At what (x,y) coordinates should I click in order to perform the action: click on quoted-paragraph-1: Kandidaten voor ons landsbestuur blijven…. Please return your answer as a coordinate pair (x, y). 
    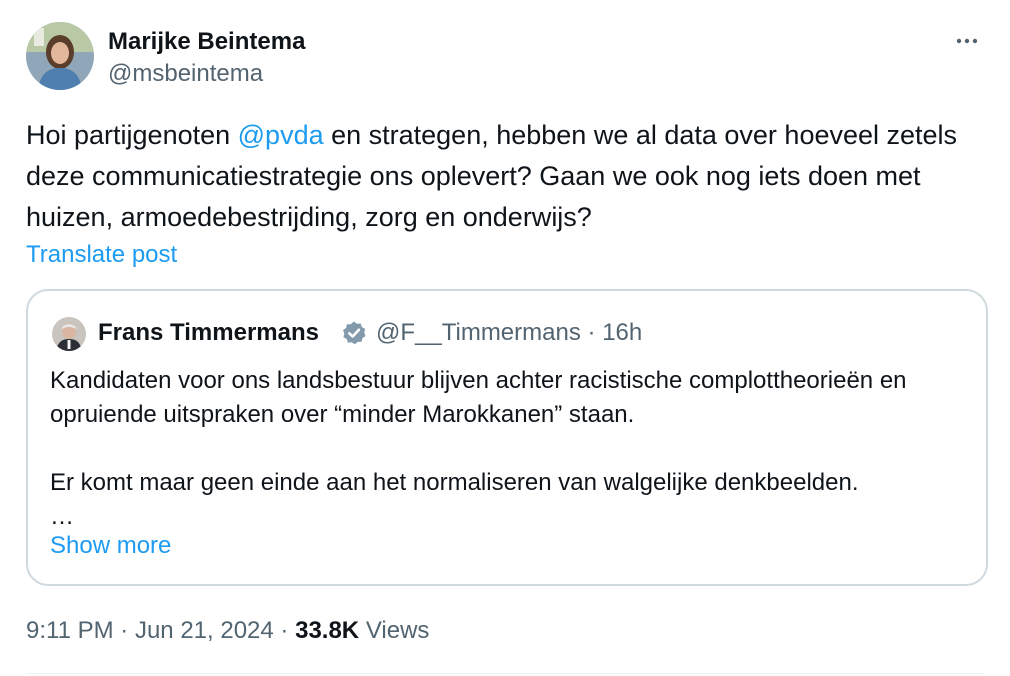
    Looking at the image, I should click on (478, 397).